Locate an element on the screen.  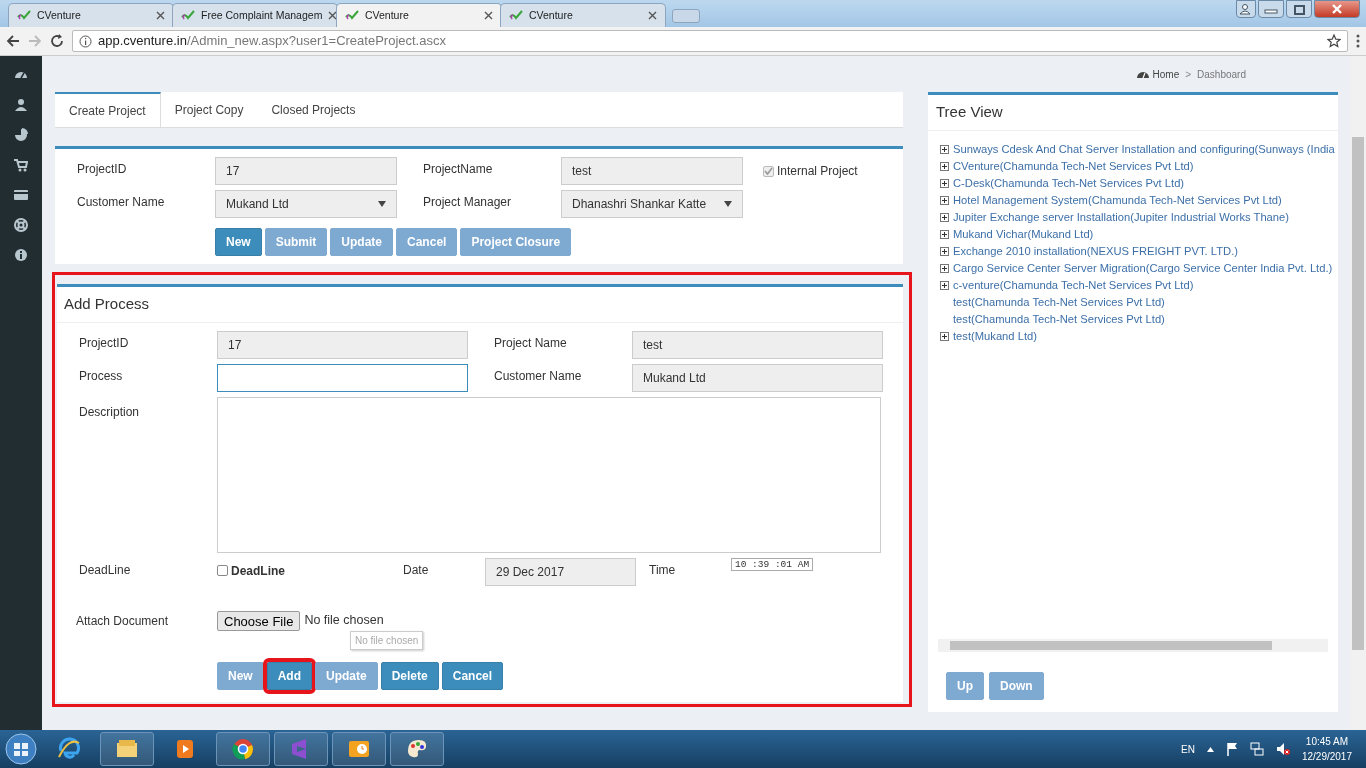
volume-muted-icon is located at coordinates (1282, 749).